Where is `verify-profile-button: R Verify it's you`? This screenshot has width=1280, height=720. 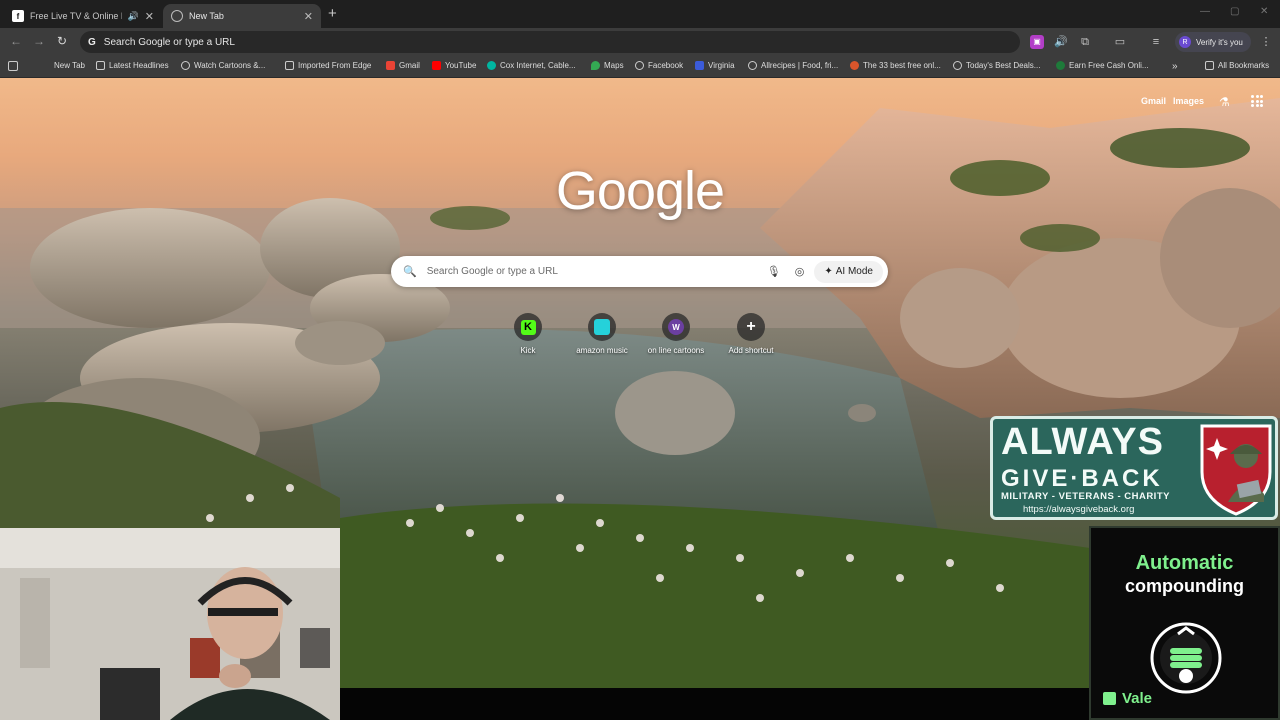
verify-profile-button: R Verify it's you is located at coordinates (1213, 42).